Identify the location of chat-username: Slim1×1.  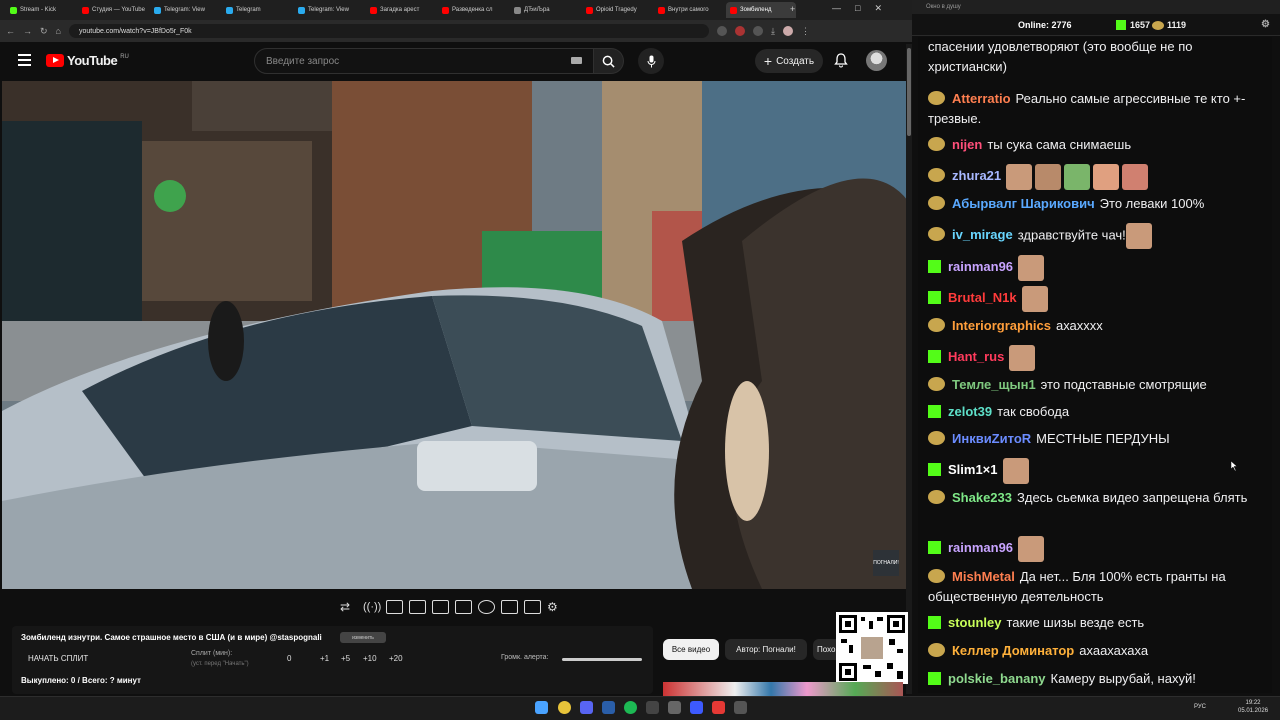
(973, 469).